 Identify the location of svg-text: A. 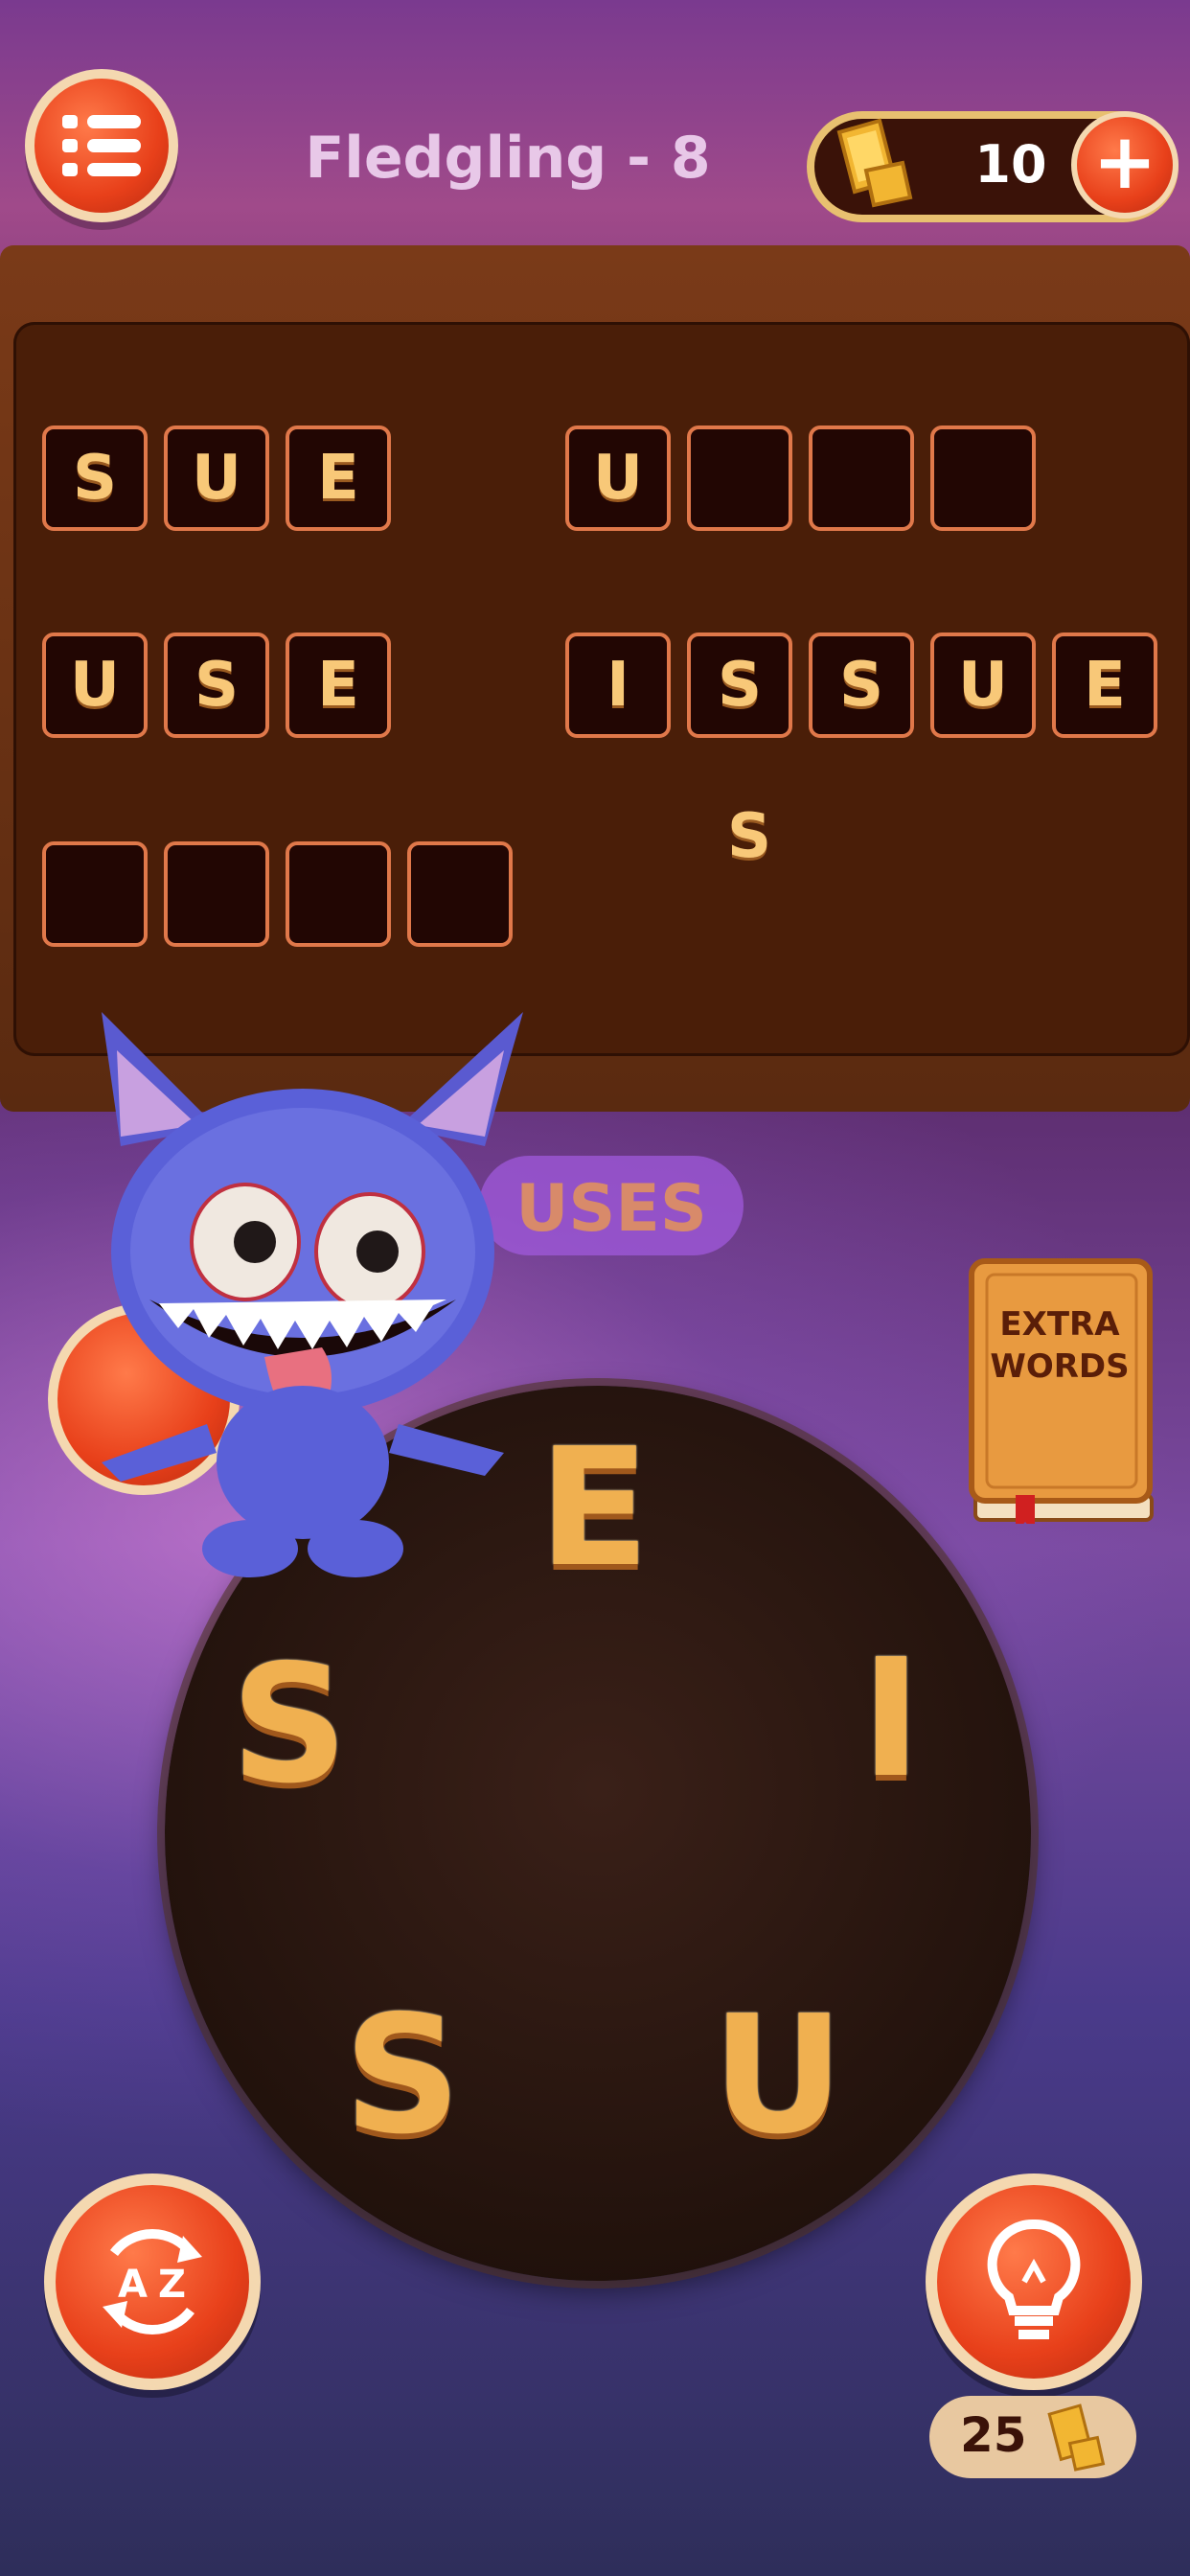
(133, 2285).